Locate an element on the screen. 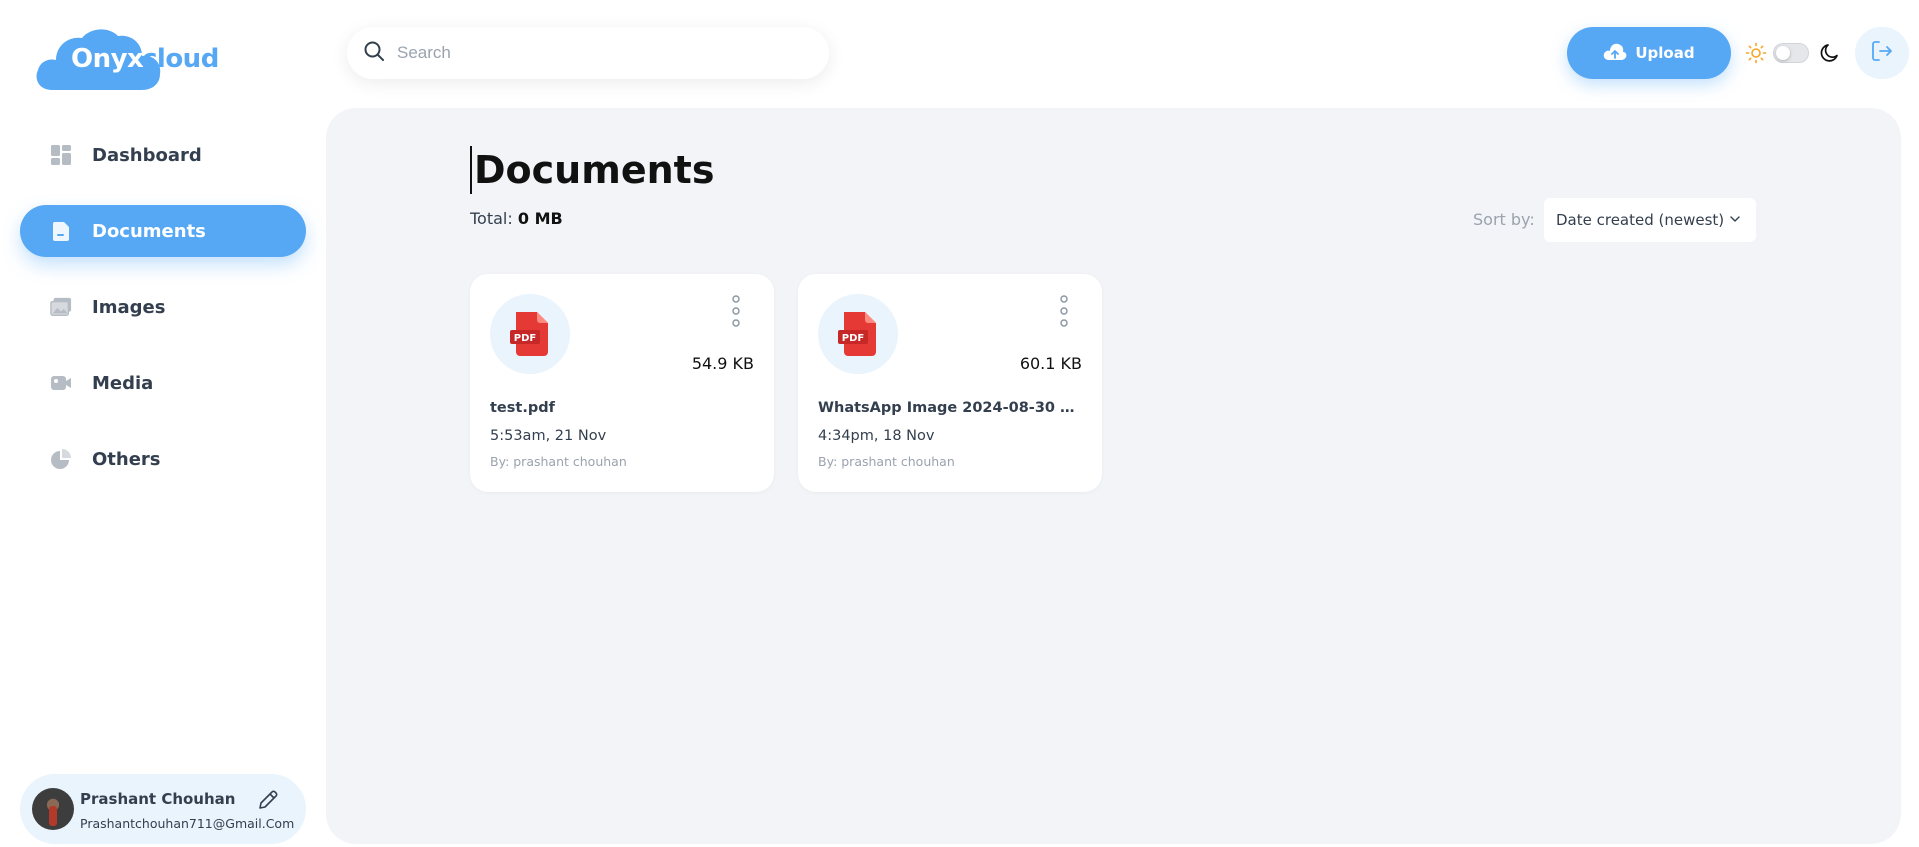 The image size is (1919, 847). chevron-down-icon is located at coordinates (1735, 221).